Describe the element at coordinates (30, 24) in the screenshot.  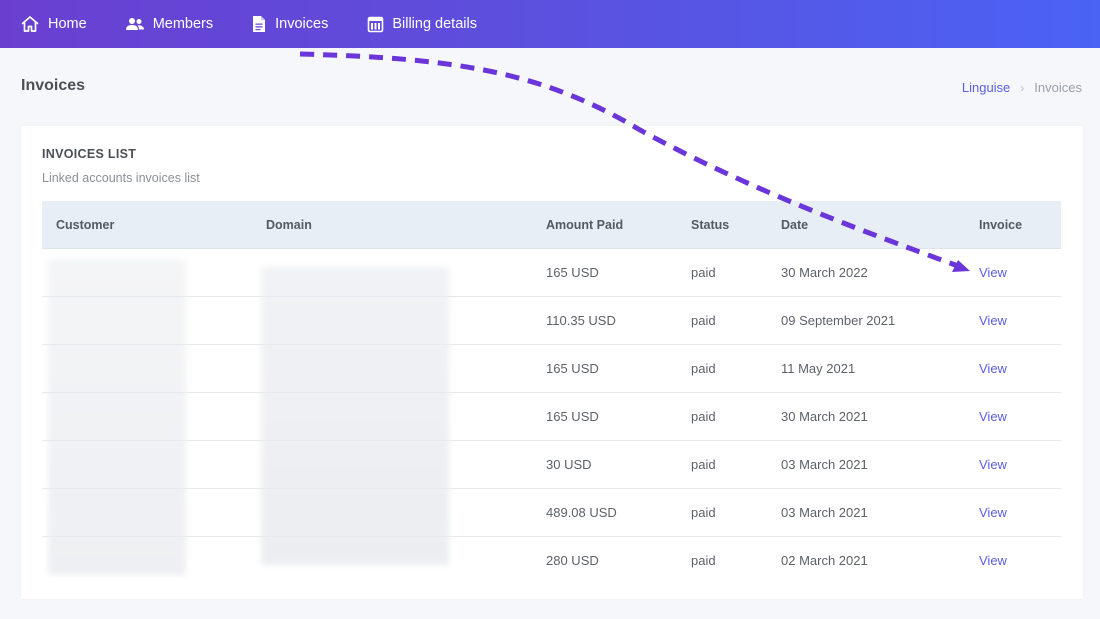
I see `home-icon` at that location.